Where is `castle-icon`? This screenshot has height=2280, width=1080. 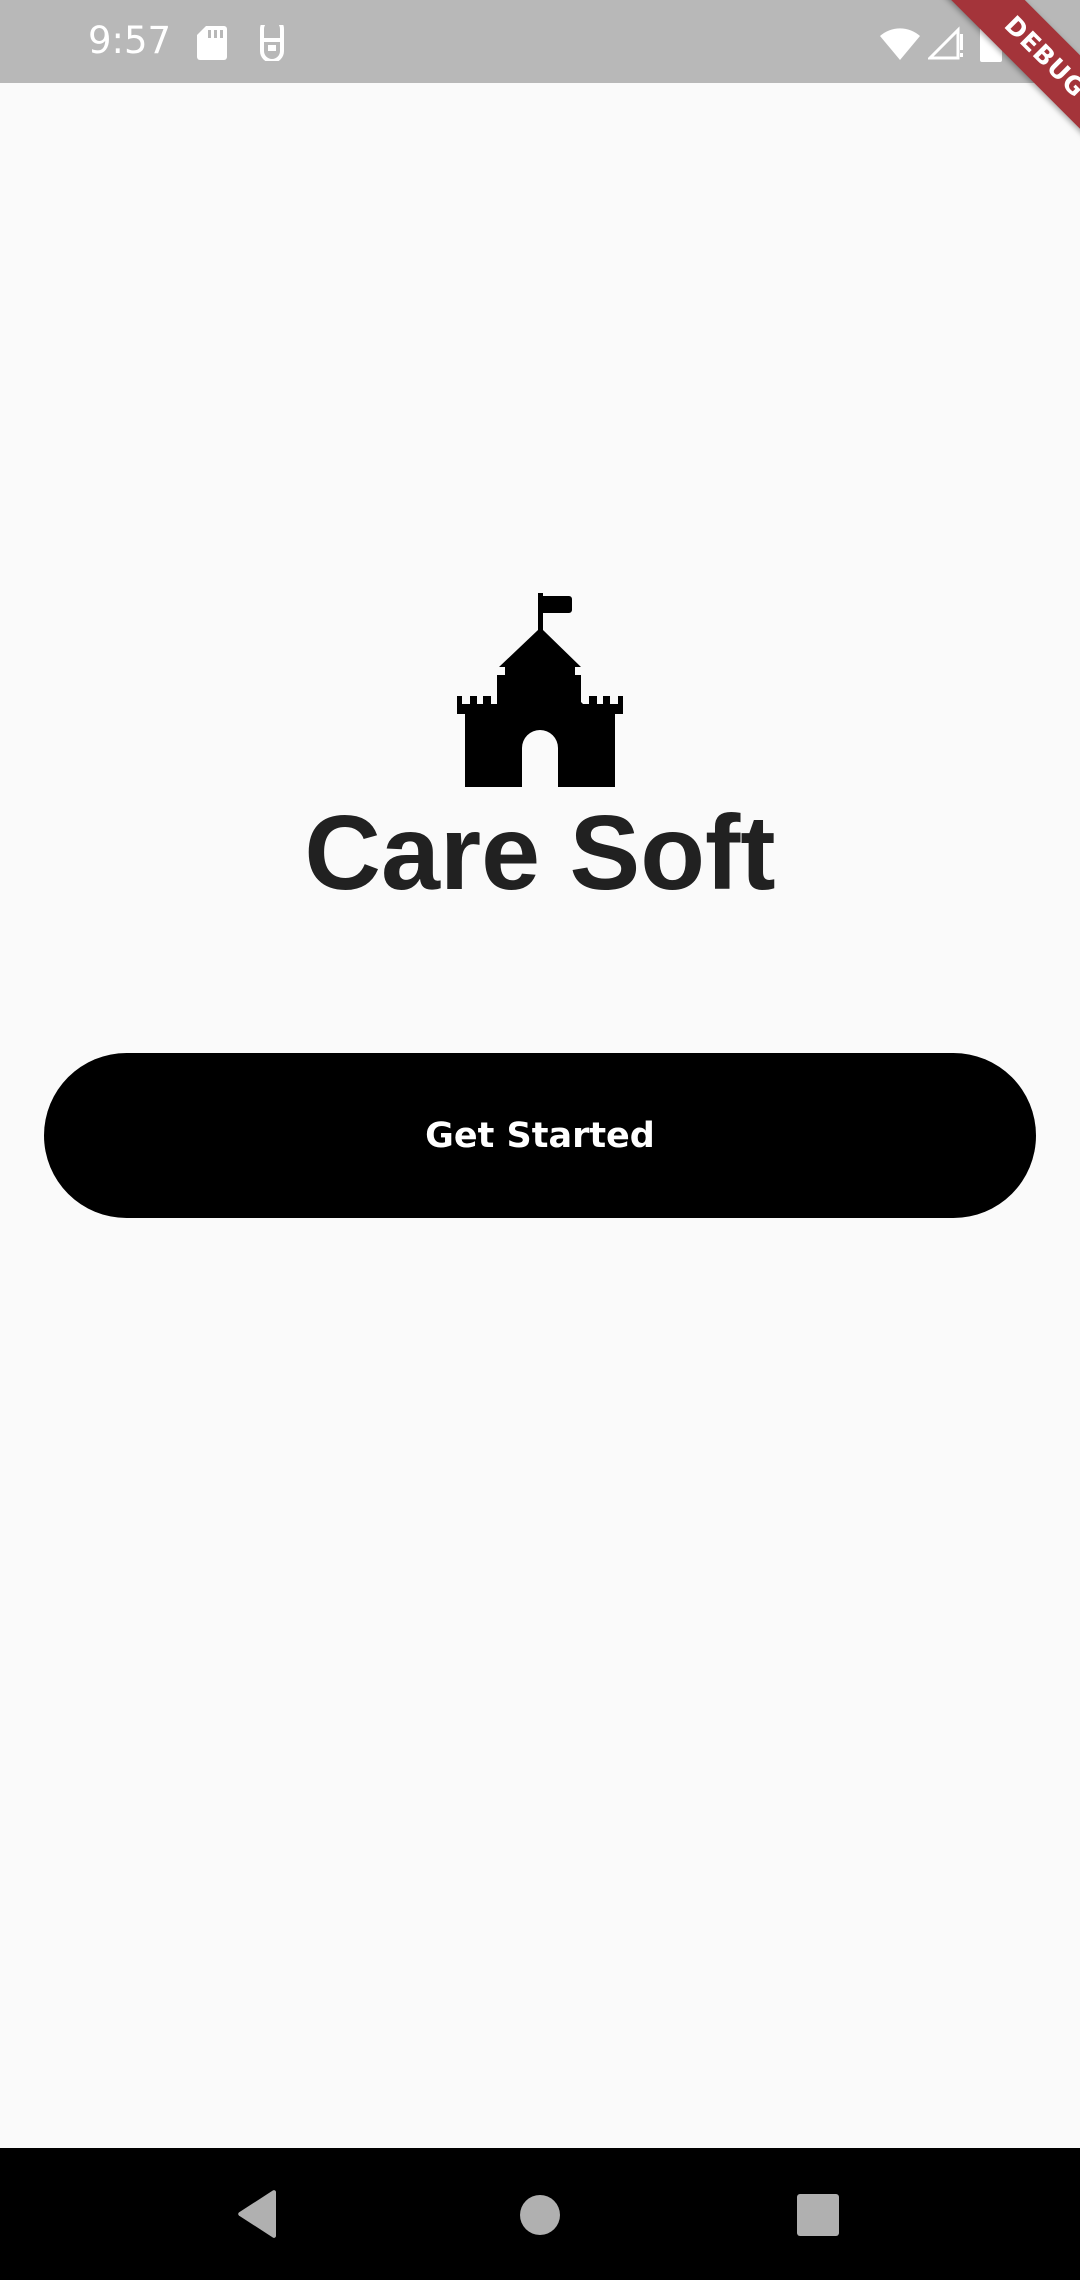 castle-icon is located at coordinates (540, 690).